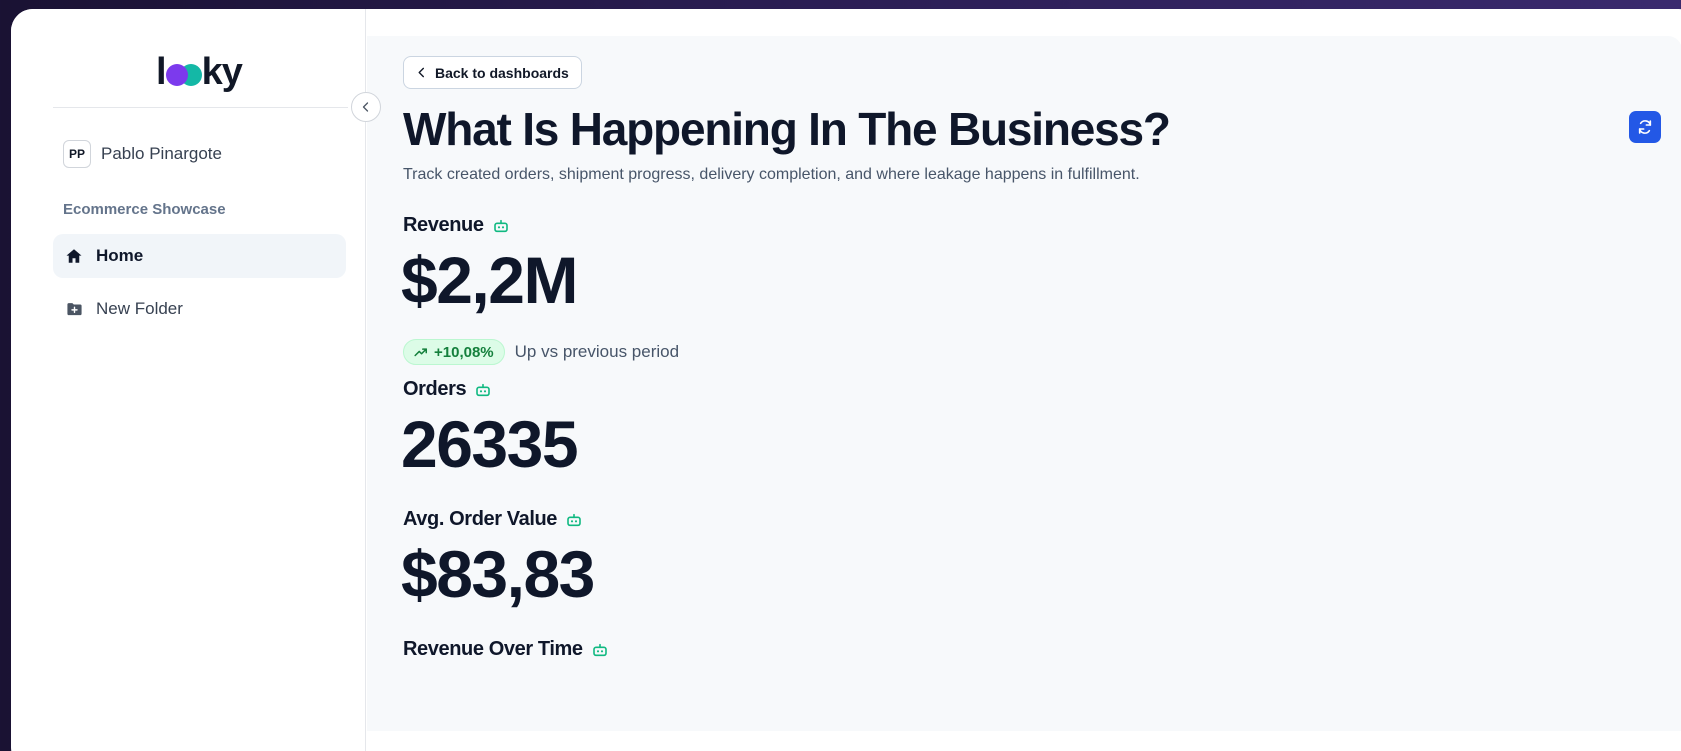 This screenshot has width=1681, height=751. What do you see at coordinates (493, 649) in the screenshot?
I see `metric-label-text: Revenue Over Time` at bounding box center [493, 649].